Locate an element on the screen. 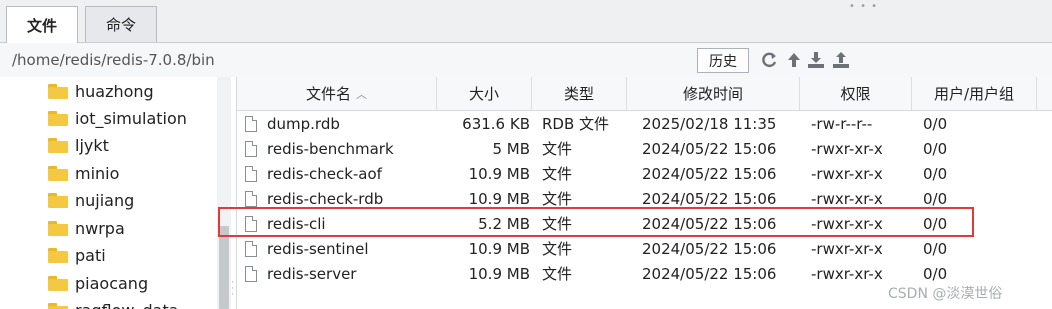 The image size is (1052, 309). path-bar: /home/redis/redis-7.0.8/bin is located at coordinates (526, 60).